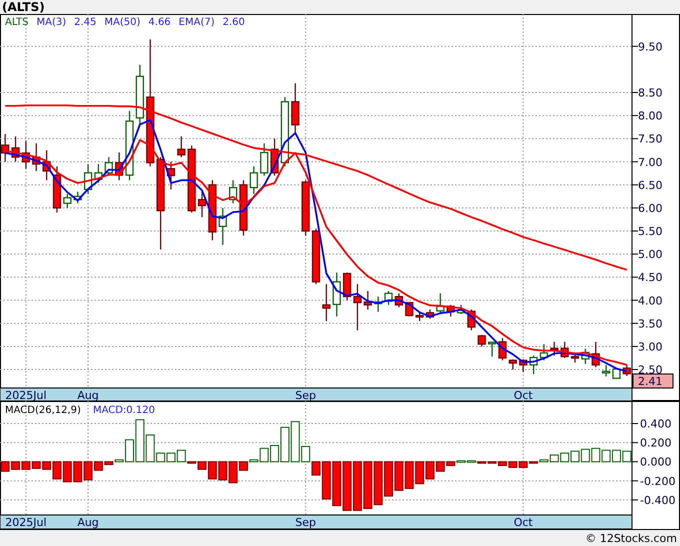 The height and width of the screenshot is (546, 680). I want to click on legend-value: 4.66, so click(159, 23).